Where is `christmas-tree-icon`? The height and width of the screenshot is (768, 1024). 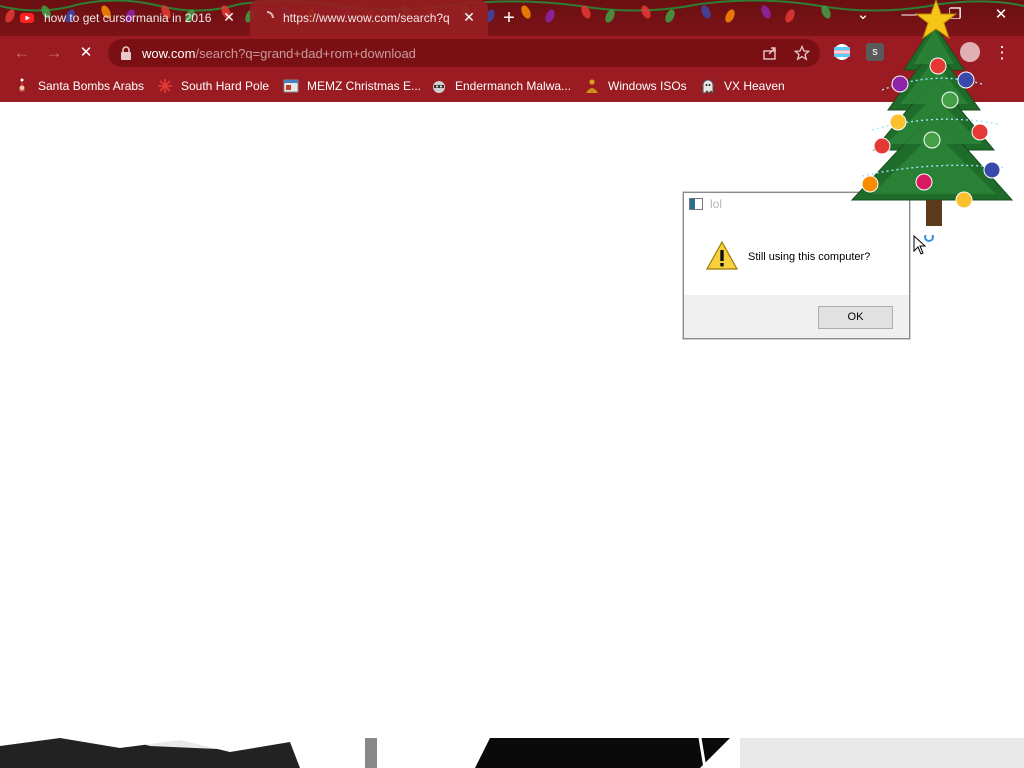 christmas-tree-icon is located at coordinates (931, 123).